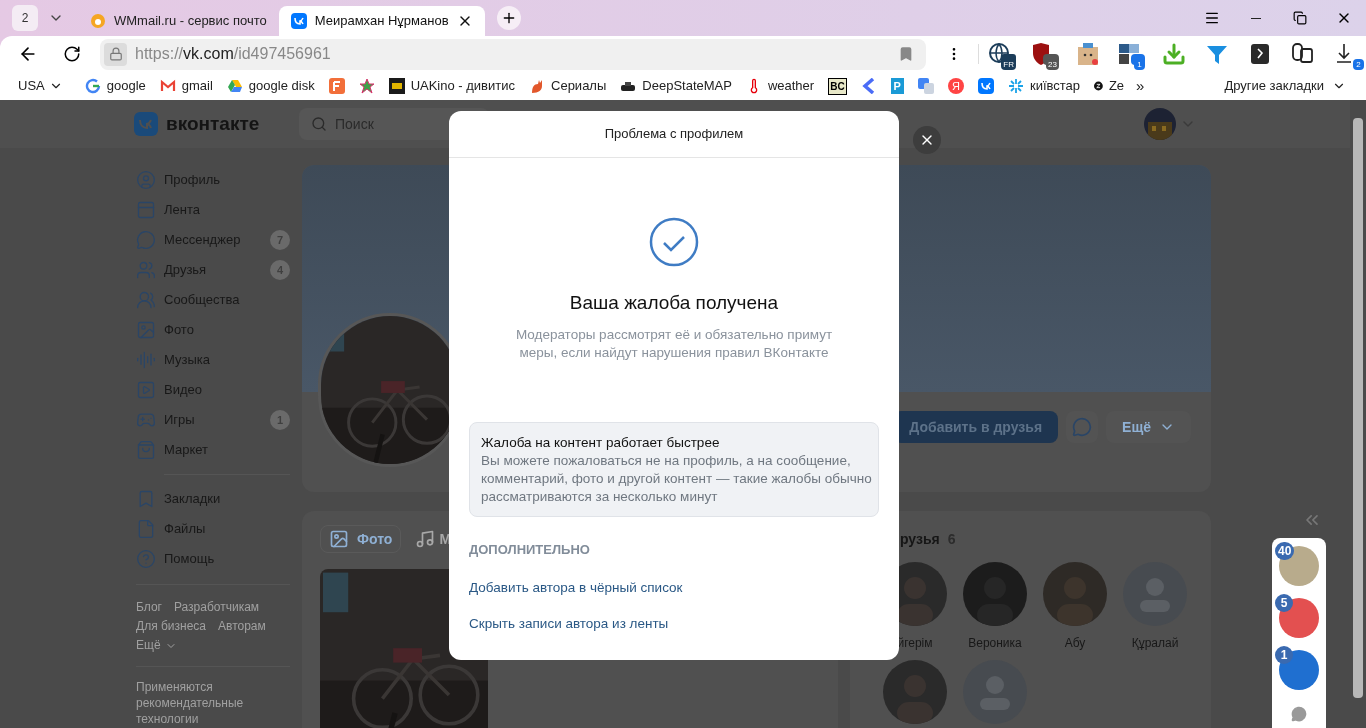 The image size is (1366, 728). What do you see at coordinates (92, 86) in the screenshot?
I see `g-logo-icon` at bounding box center [92, 86].